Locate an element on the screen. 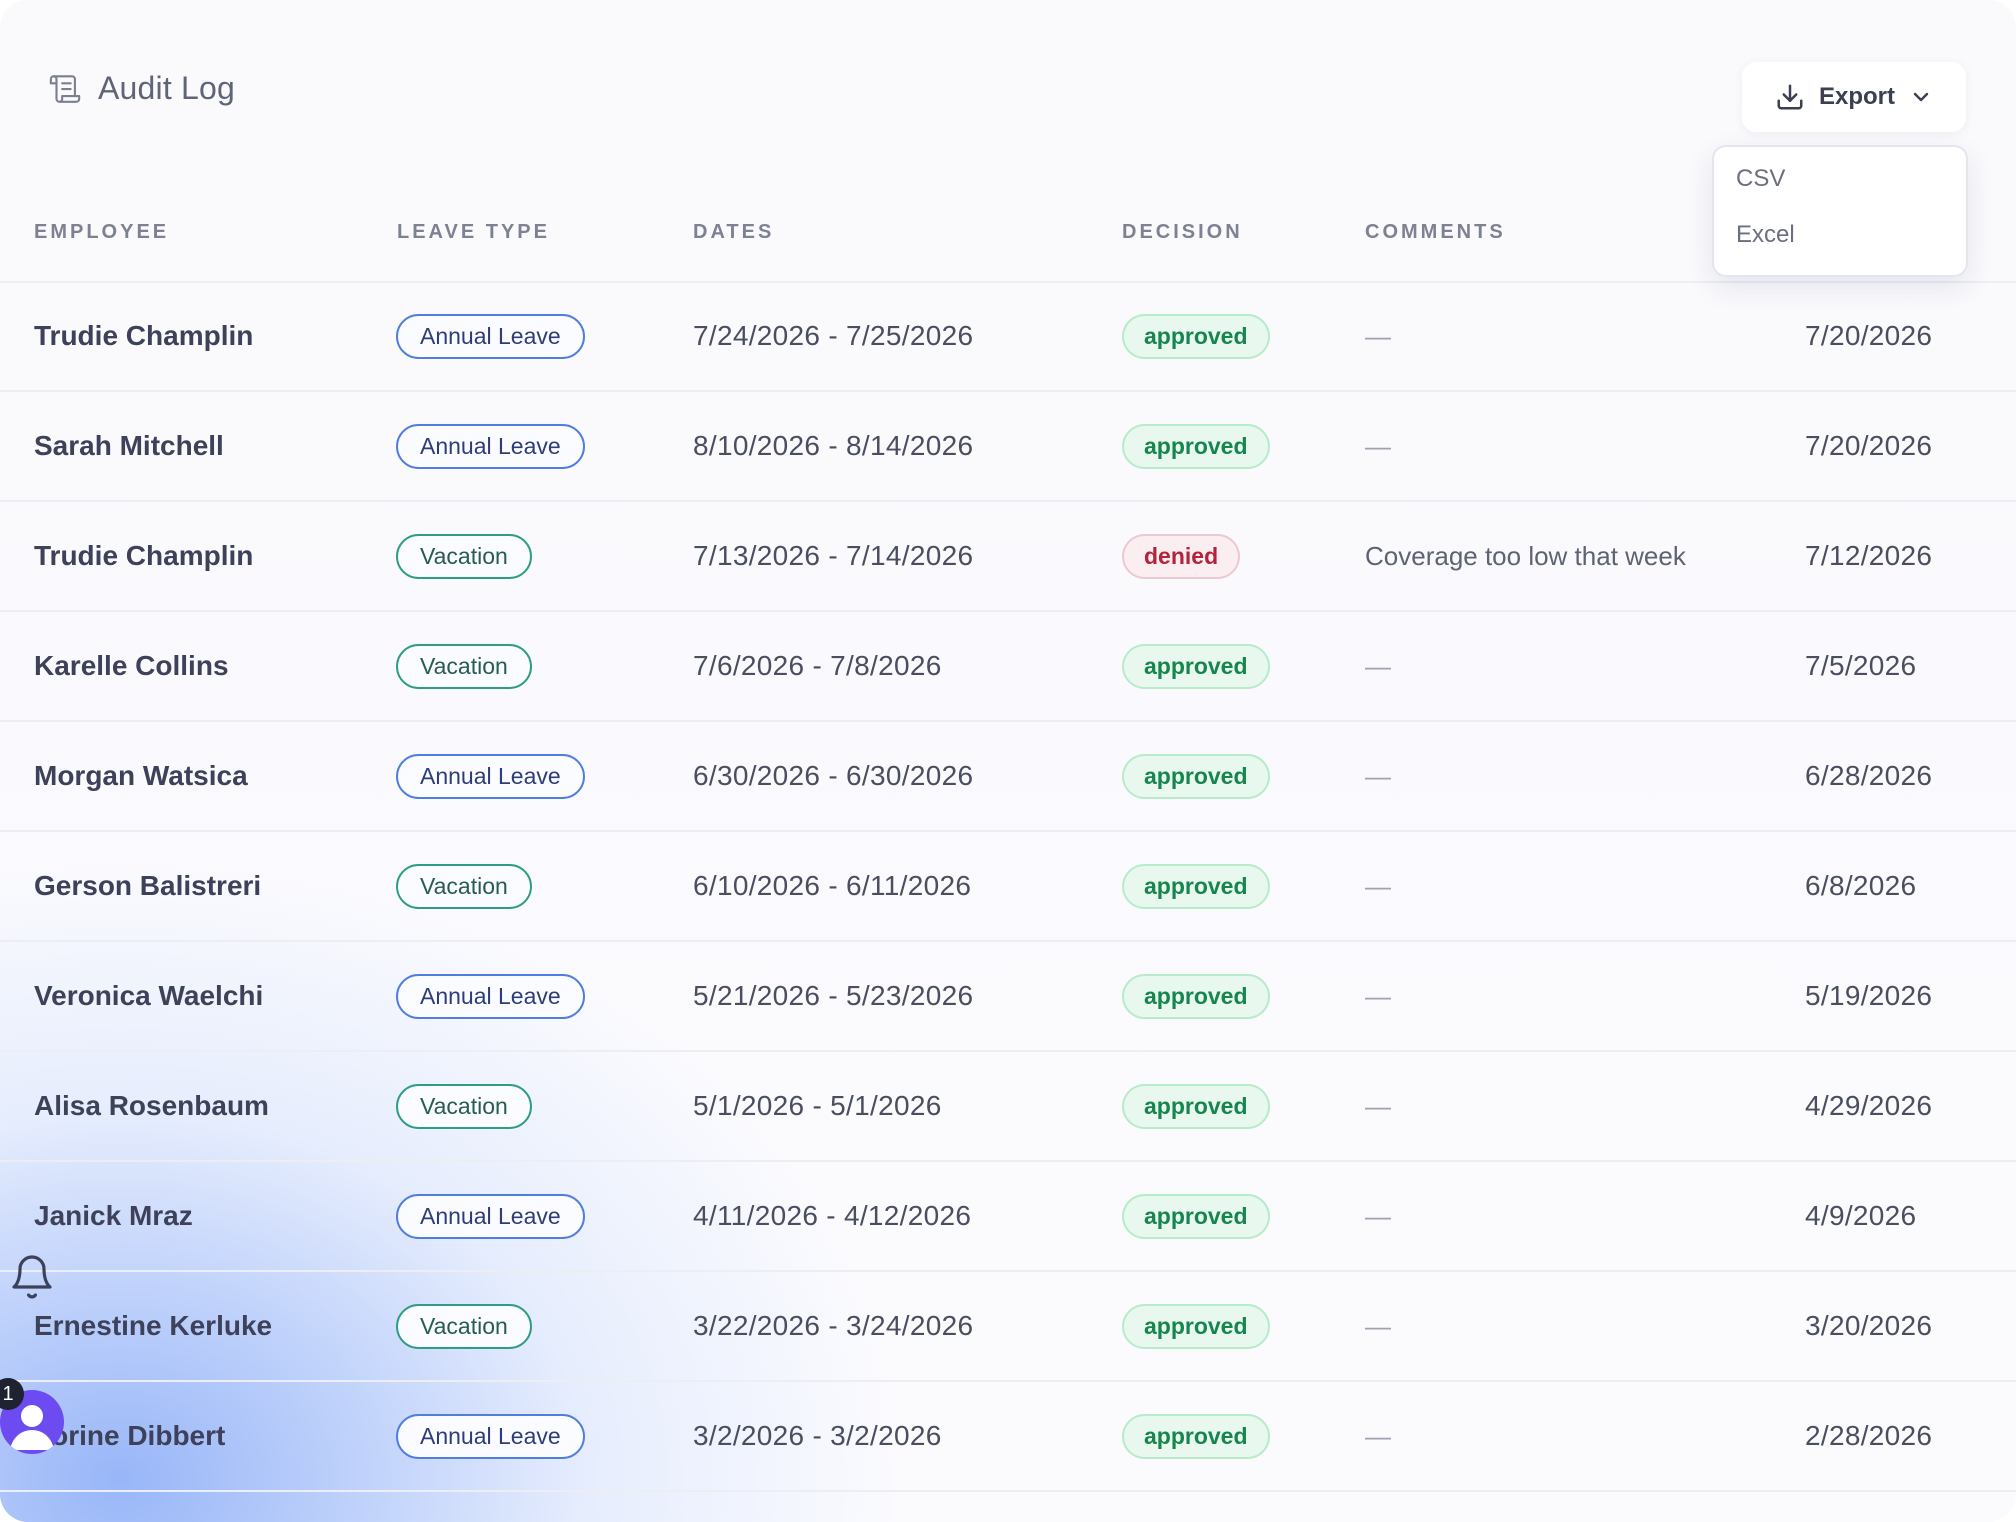 Image resolution: width=2016 pixels, height=1522 pixels. decision-date: 4/29/2026 is located at coordinates (1869, 1105).